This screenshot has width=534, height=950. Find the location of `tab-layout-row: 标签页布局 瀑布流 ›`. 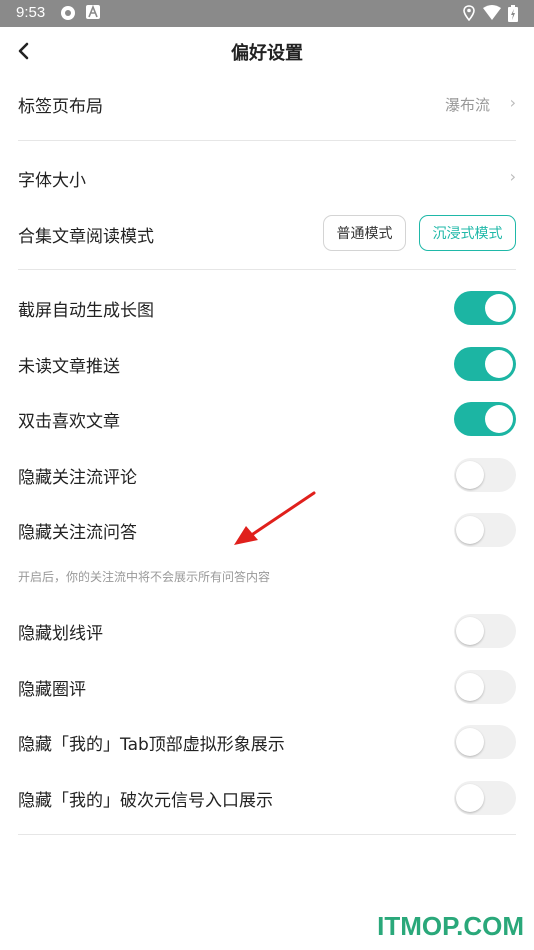

tab-layout-row: 标签页布局 瀑布流 › is located at coordinates (267, 104).